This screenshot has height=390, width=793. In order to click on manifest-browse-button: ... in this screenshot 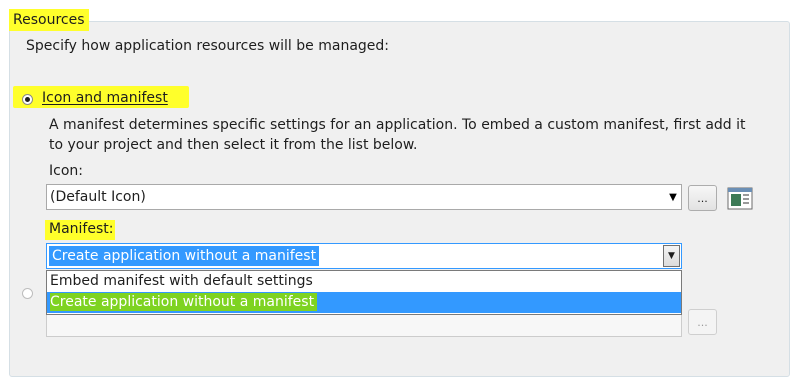, I will do `click(702, 322)`.